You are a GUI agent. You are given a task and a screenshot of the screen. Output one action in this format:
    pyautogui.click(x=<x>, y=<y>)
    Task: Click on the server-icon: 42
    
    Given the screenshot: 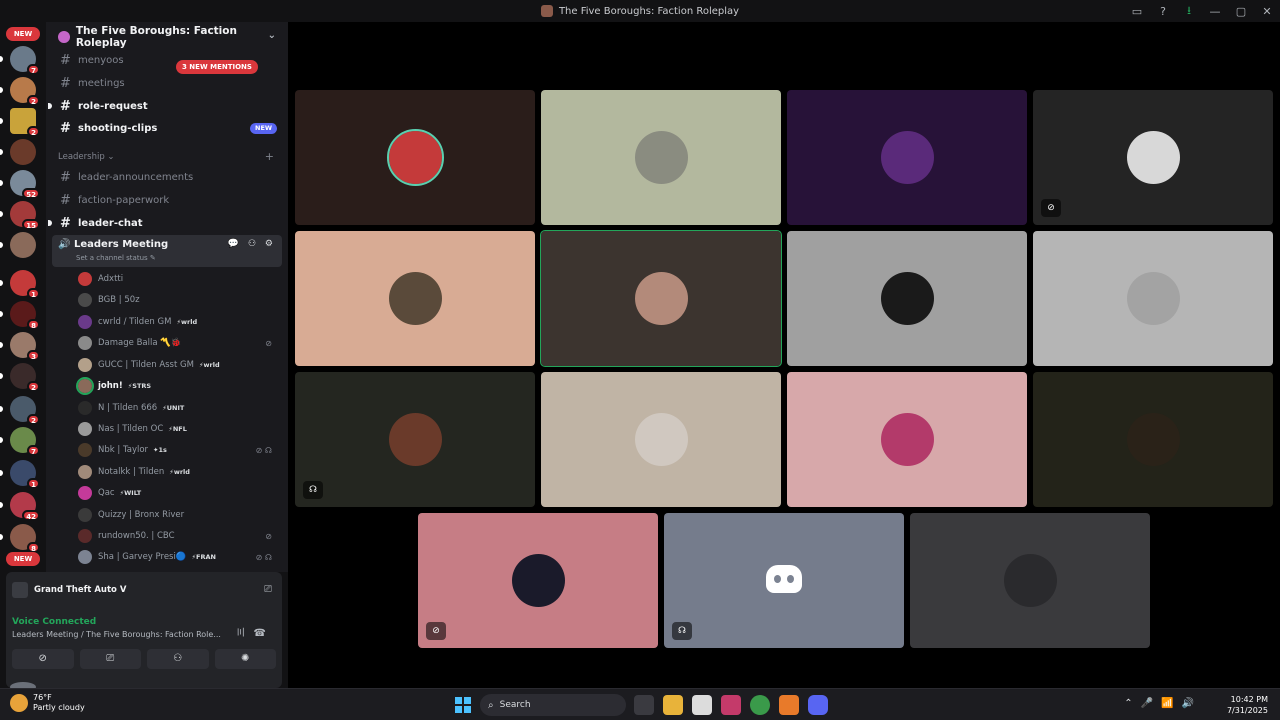 What is the action you would take?
    pyautogui.click(x=20, y=506)
    